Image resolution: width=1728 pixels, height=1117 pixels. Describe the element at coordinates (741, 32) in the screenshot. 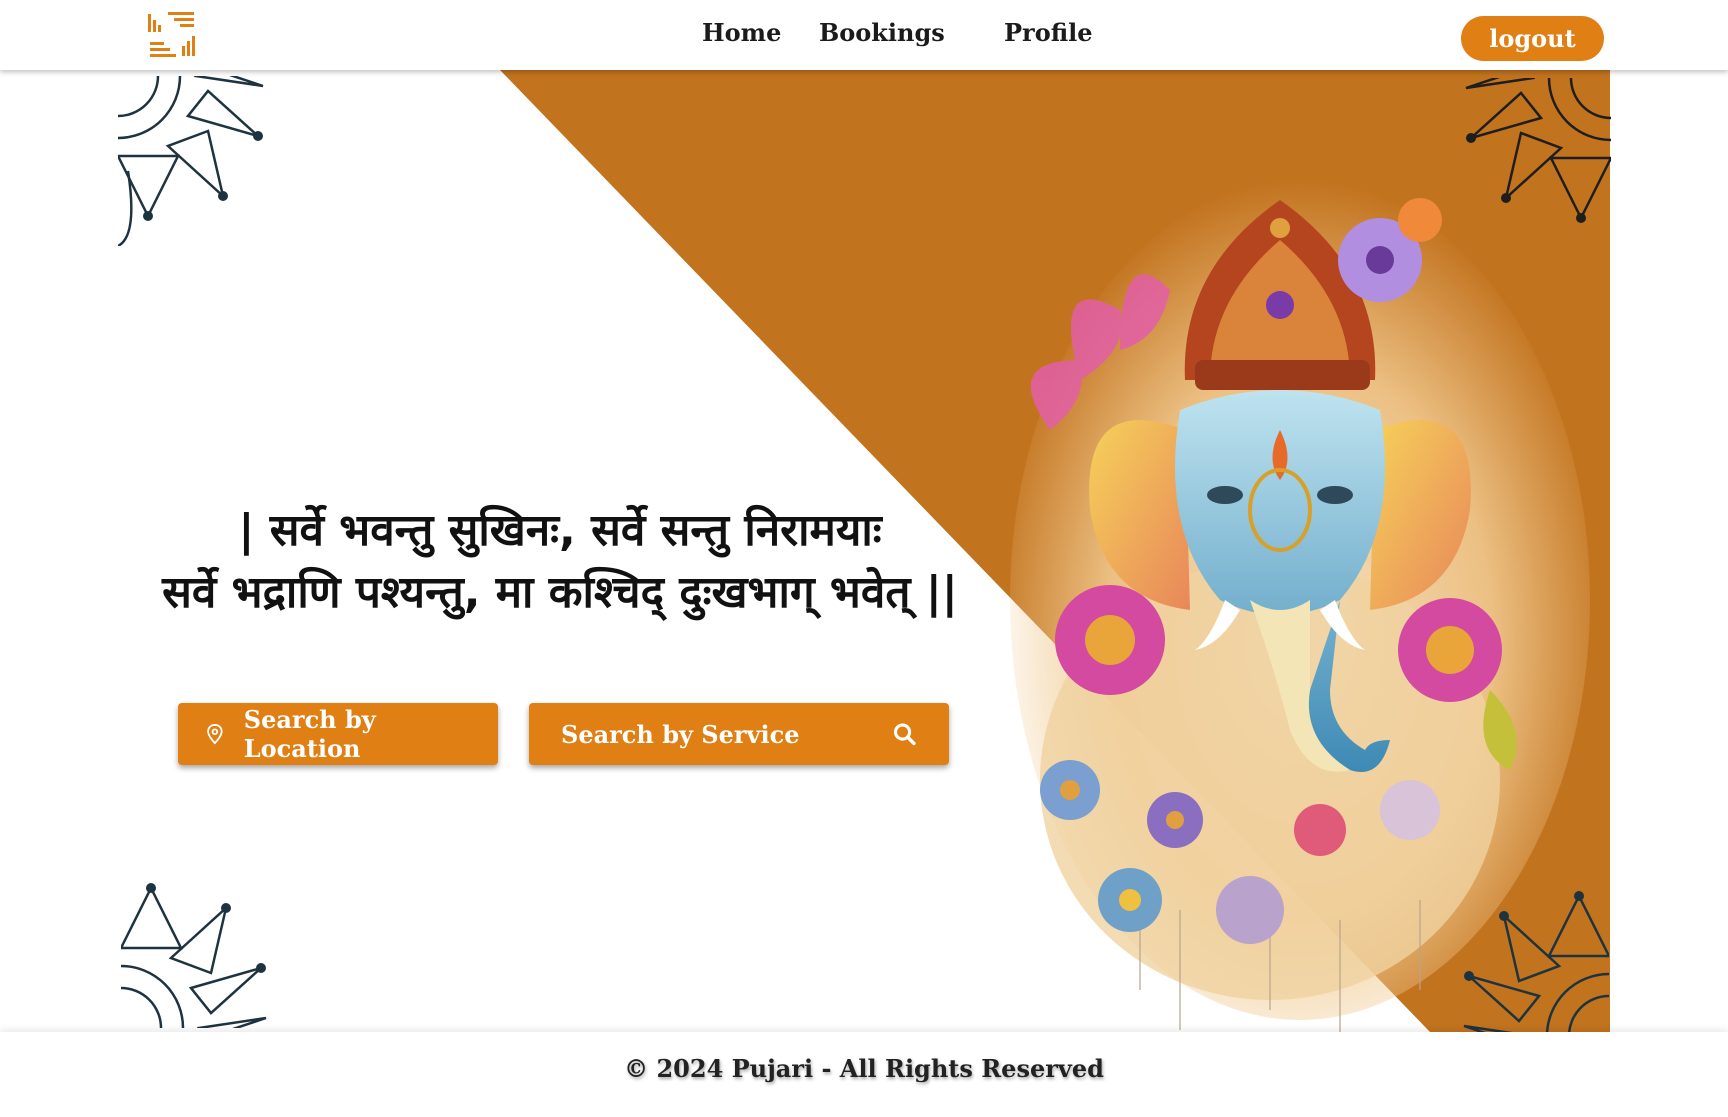

I see `nav-home: Home` at that location.